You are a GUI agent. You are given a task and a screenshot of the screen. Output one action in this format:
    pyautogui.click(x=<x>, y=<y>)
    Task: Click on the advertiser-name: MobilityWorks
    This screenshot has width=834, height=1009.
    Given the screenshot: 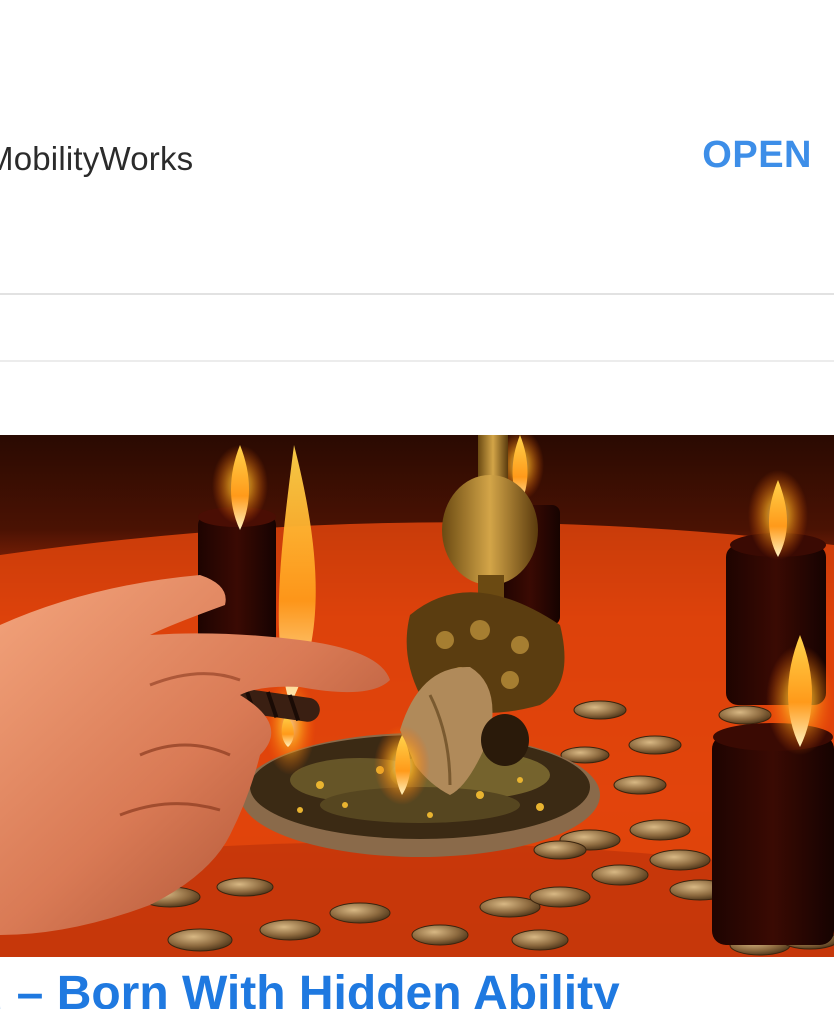 What is the action you would take?
    pyautogui.click(x=97, y=158)
    